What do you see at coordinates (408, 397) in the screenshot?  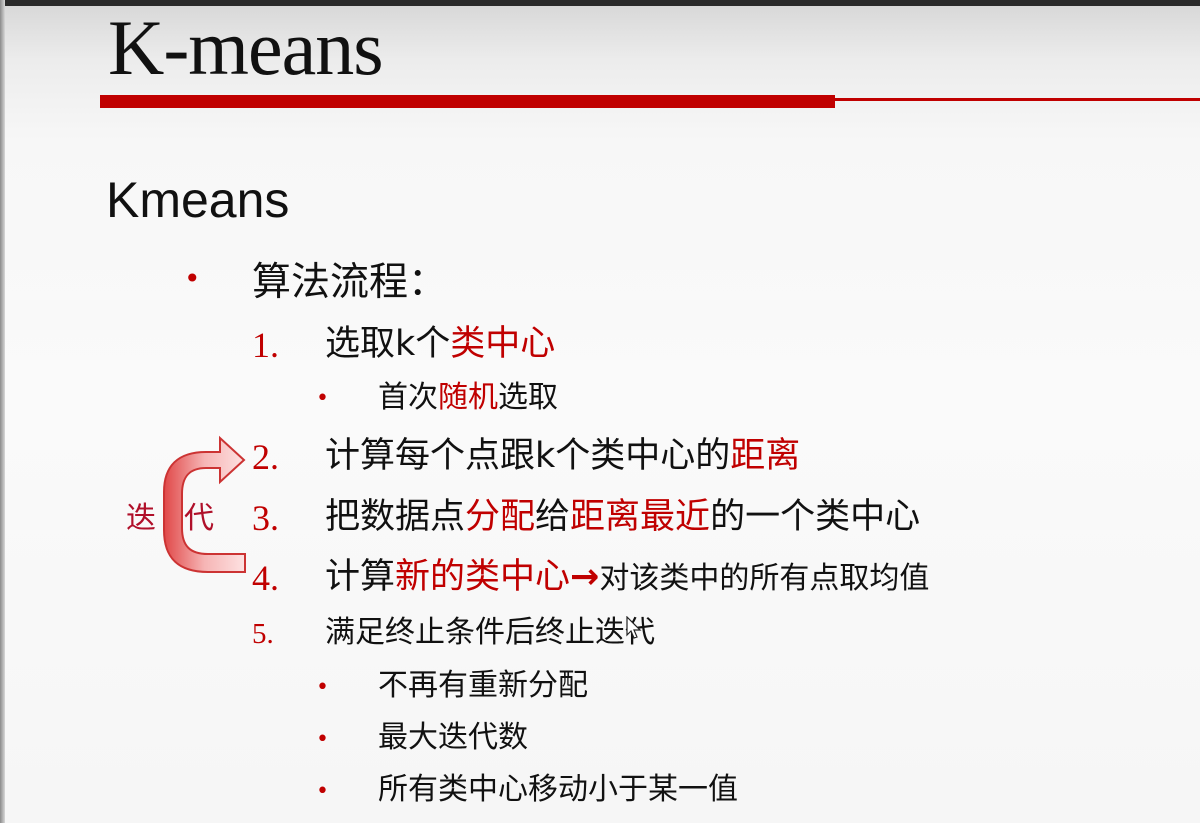 I see `step-1-sub-text: 首次` at bounding box center [408, 397].